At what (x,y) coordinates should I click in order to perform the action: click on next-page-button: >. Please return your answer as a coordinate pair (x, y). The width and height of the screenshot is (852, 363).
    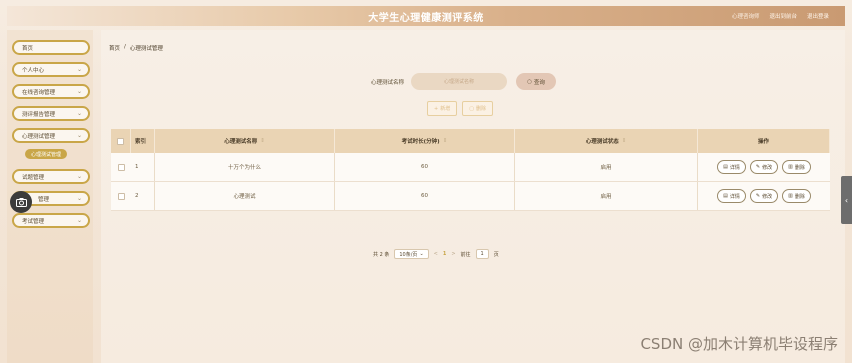
    Looking at the image, I should click on (453, 254).